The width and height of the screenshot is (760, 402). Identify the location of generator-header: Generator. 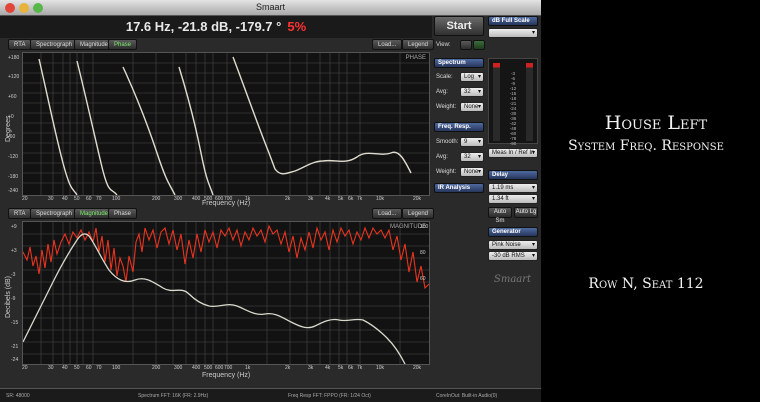
(513, 232).